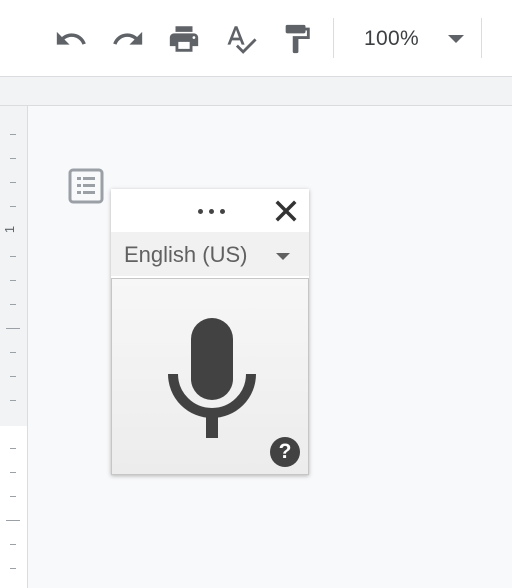  I want to click on paint-format-button, so click(297, 39).